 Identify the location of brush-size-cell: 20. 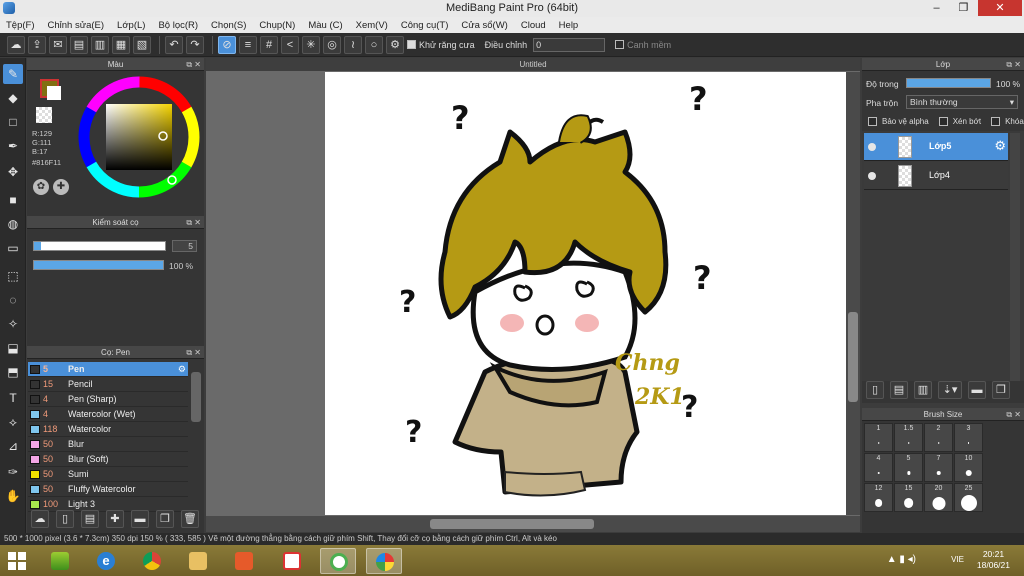
(938, 497).